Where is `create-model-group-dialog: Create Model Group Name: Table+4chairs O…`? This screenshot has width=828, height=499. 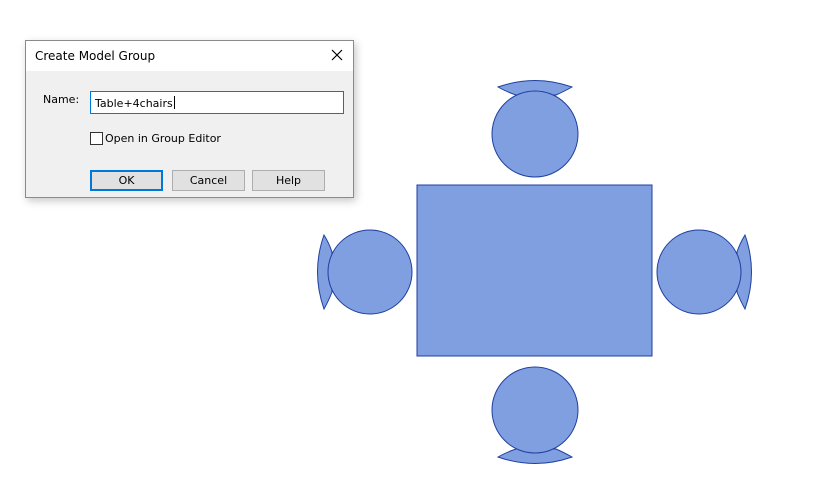
create-model-group-dialog: Create Model Group Name: Table+4chairs O… is located at coordinates (189, 119).